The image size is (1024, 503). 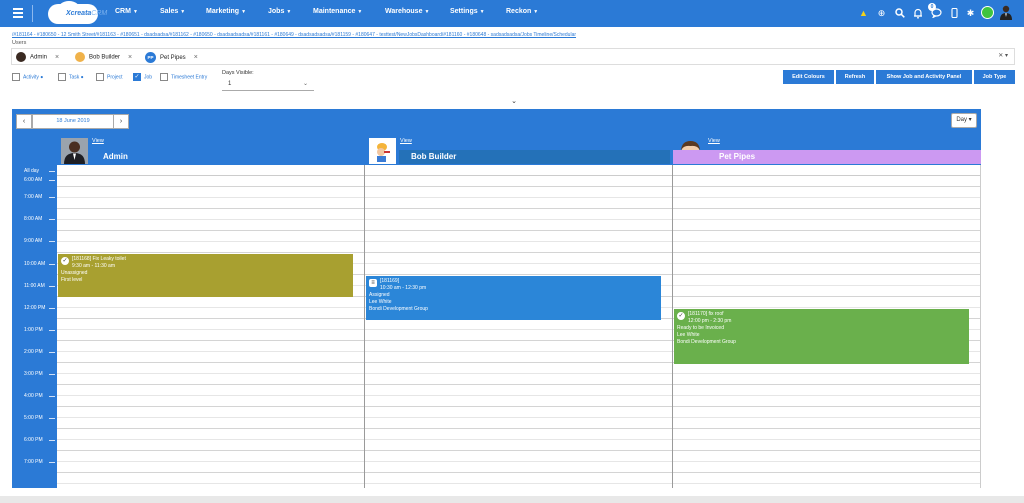 What do you see at coordinates (115, 156) in the screenshot?
I see `resource-name: Admin` at bounding box center [115, 156].